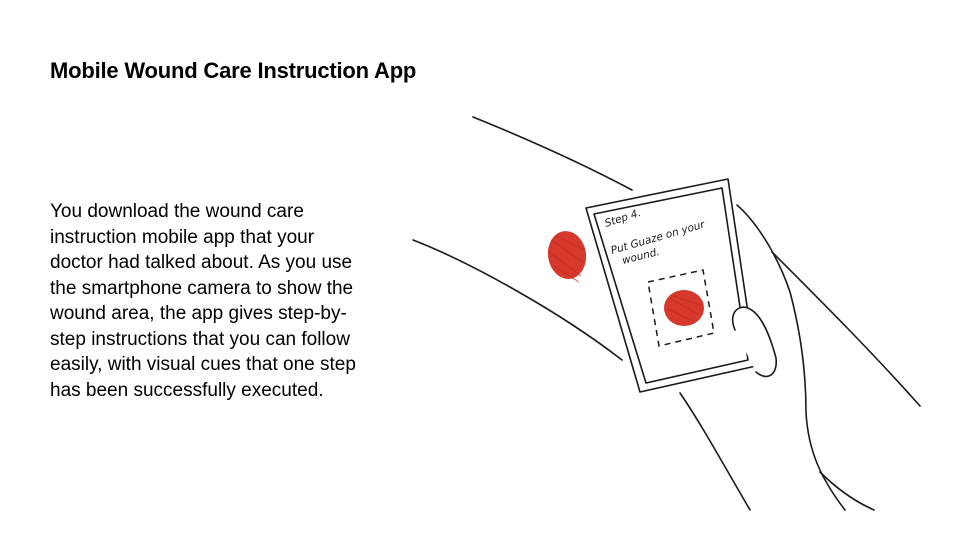 This screenshot has width=960, height=540. I want to click on palm-edge-outline, so click(715, 451).